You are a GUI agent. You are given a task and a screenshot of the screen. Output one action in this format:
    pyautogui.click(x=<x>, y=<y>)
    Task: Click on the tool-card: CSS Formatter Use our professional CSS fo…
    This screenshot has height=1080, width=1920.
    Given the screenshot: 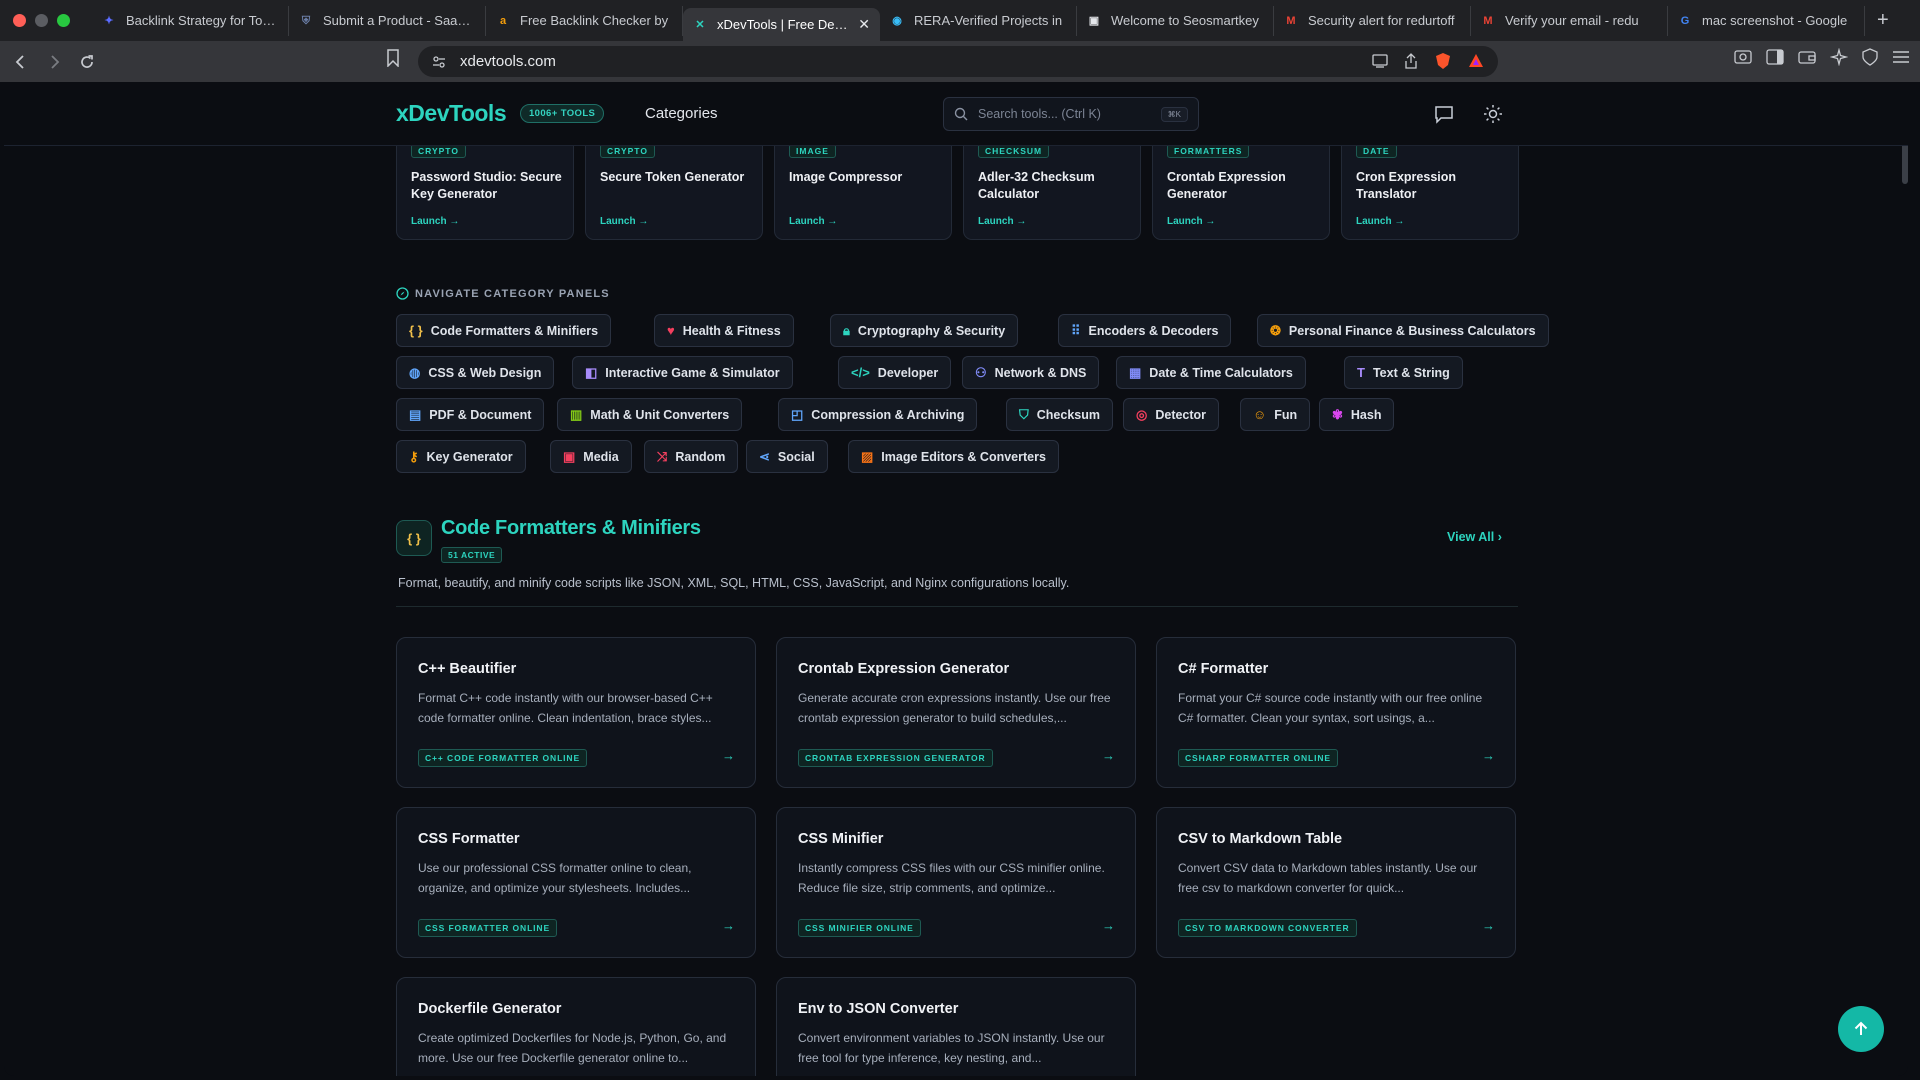 What is the action you would take?
    pyautogui.click(x=576, y=882)
    